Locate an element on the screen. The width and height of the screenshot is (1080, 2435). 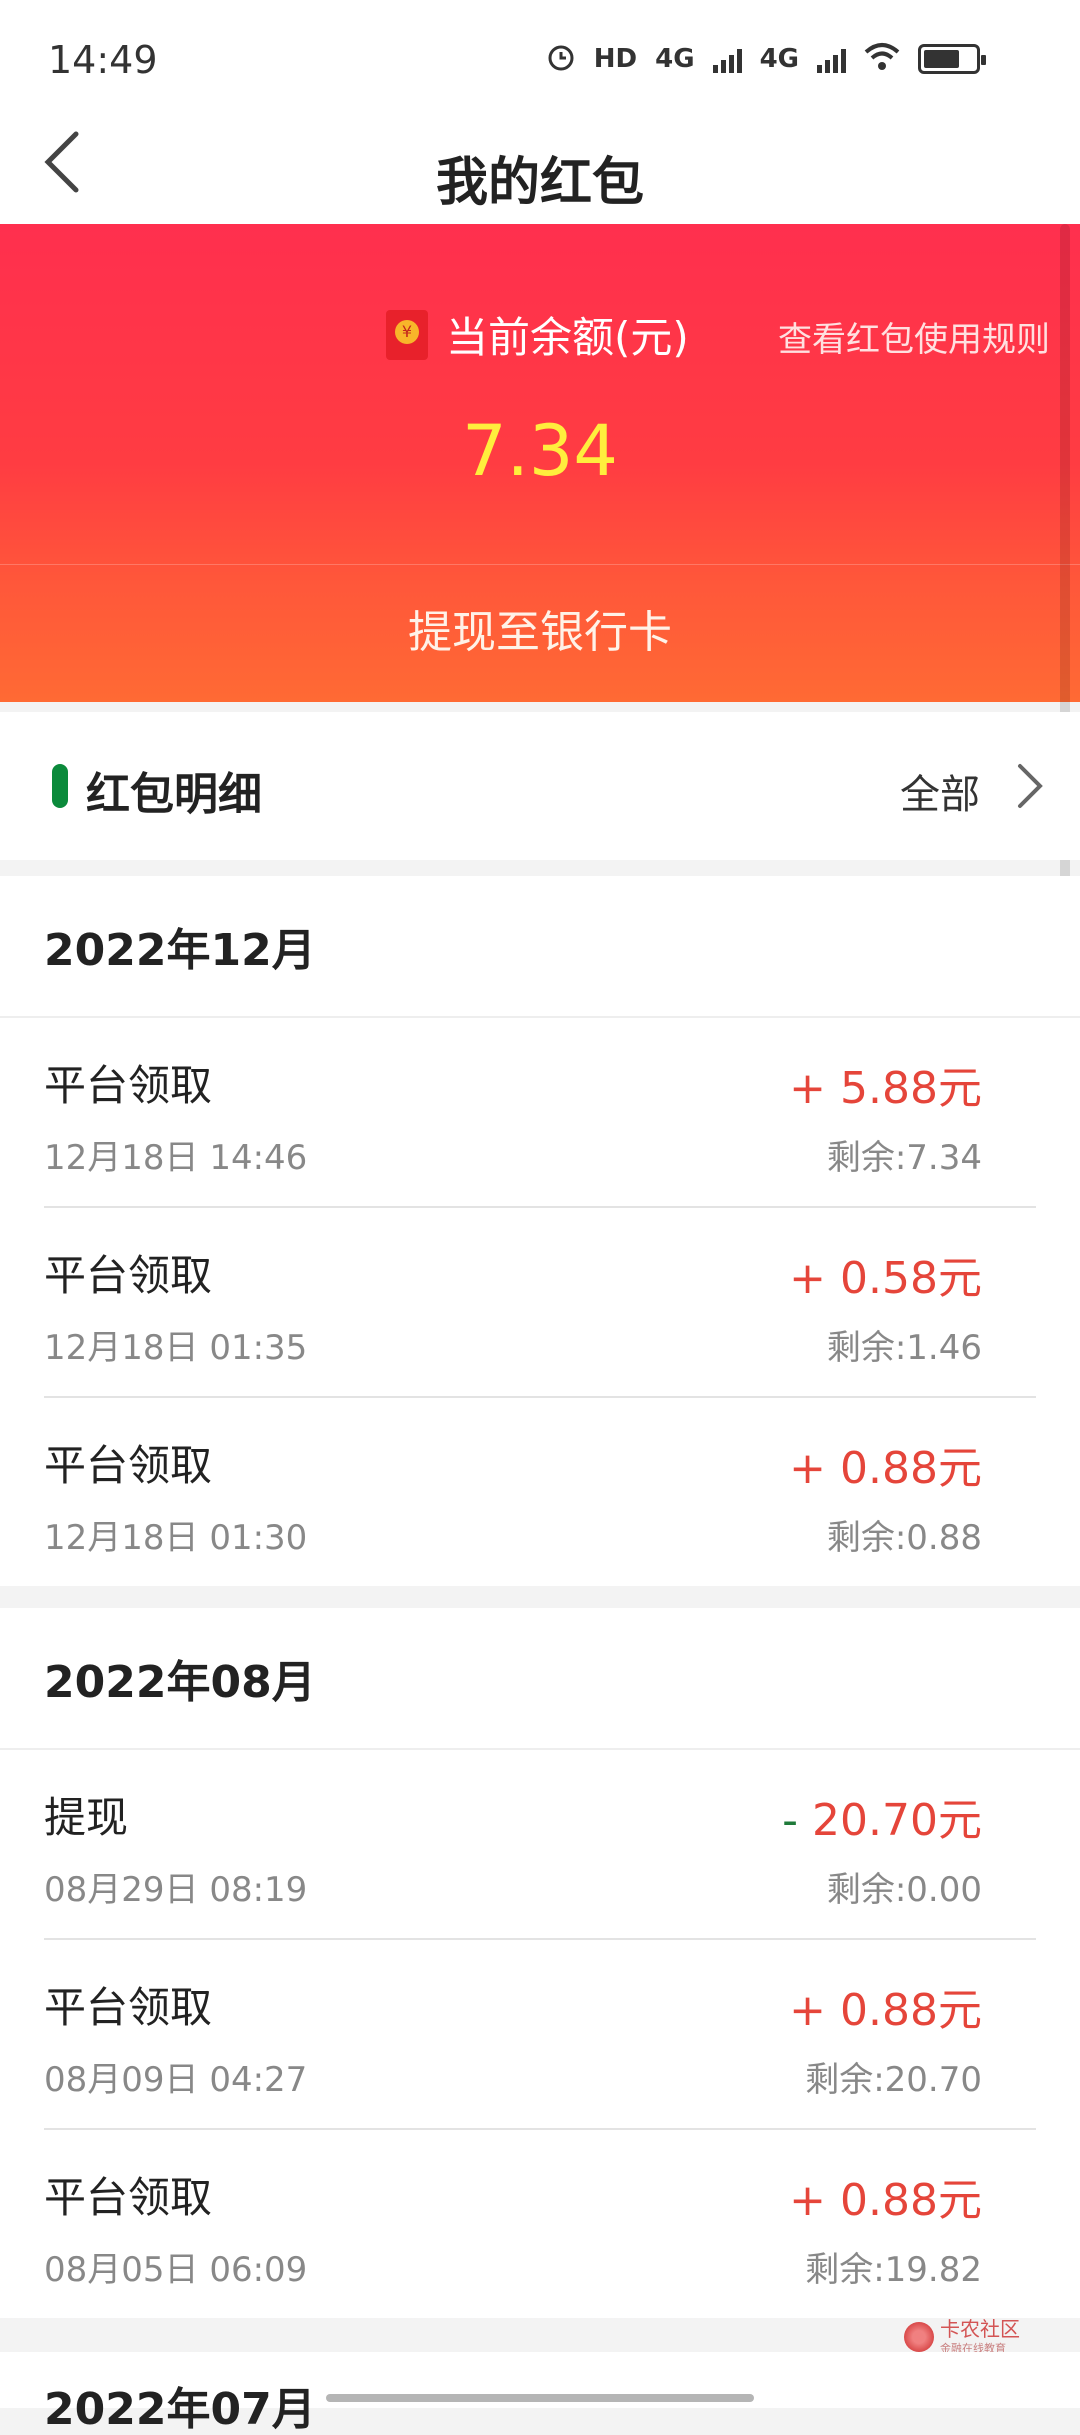
amount-sign: - is located at coordinates (790, 1820).